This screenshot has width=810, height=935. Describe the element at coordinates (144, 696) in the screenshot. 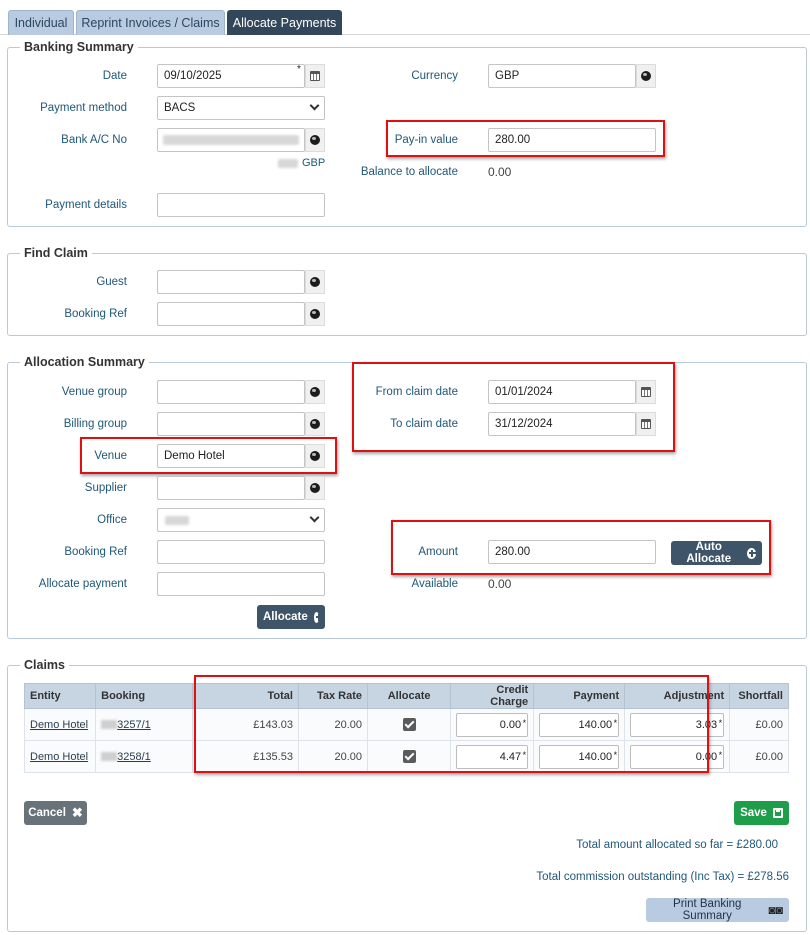

I see `col-header-booking: Booking` at that location.